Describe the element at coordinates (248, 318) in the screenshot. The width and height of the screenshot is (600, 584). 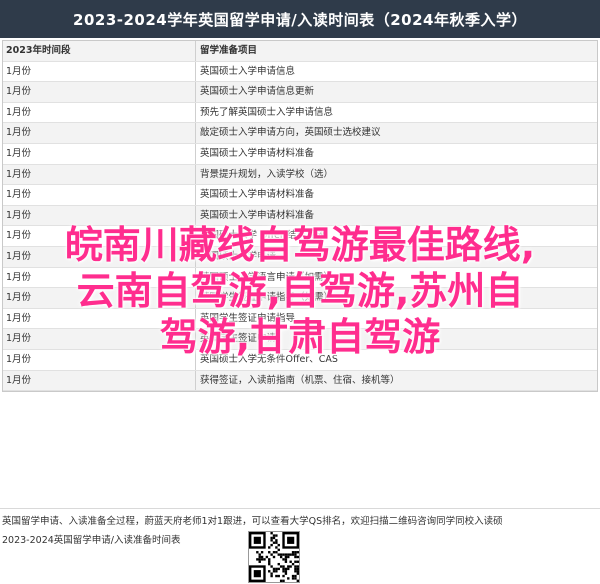
I see `row-items: 英国学生签证申请指导` at that location.